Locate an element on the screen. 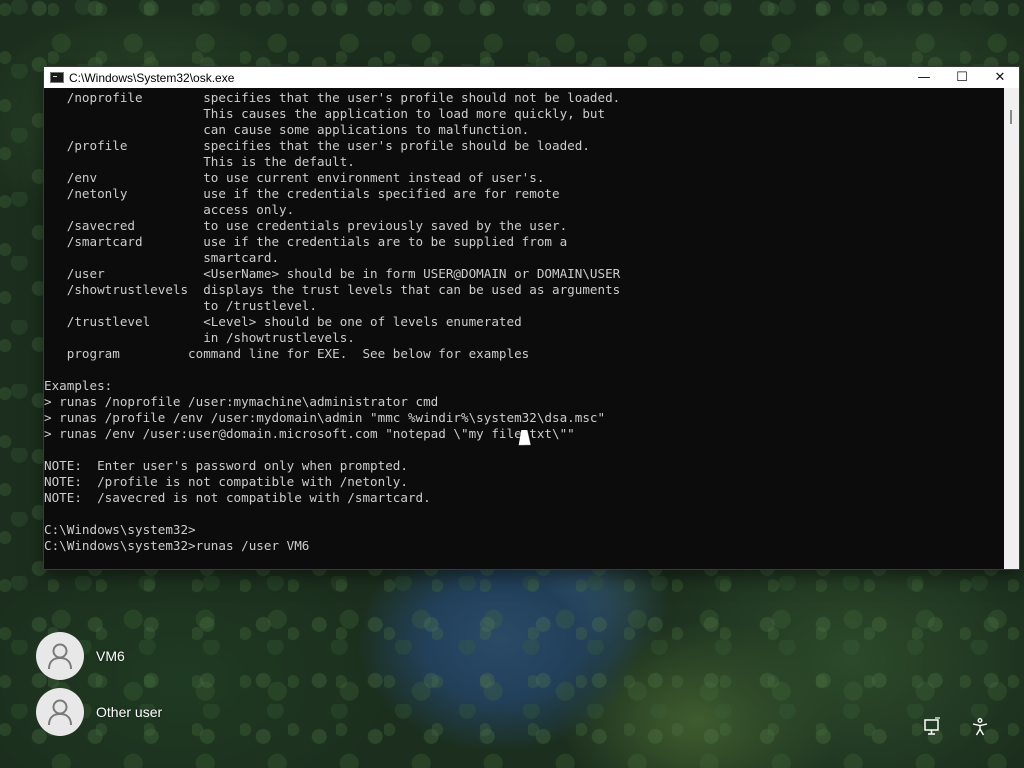 The height and width of the screenshot is (768, 1024). maximize-button: ☐ is located at coordinates (962, 77).